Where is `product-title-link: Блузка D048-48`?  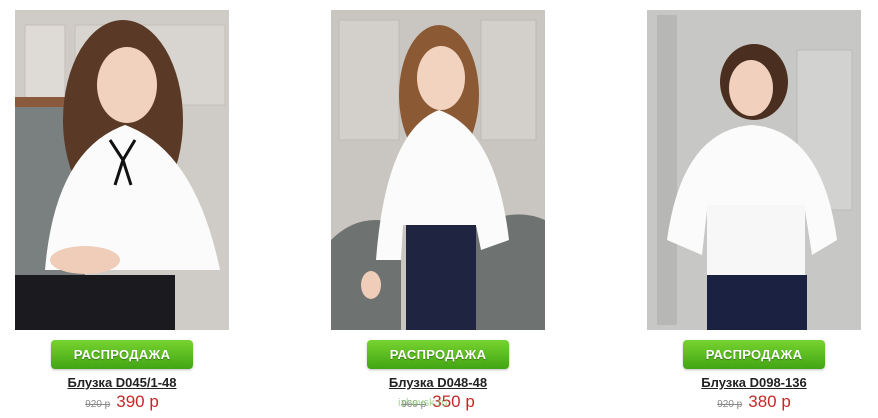 product-title-link: Блузка D048-48 is located at coordinates (438, 382).